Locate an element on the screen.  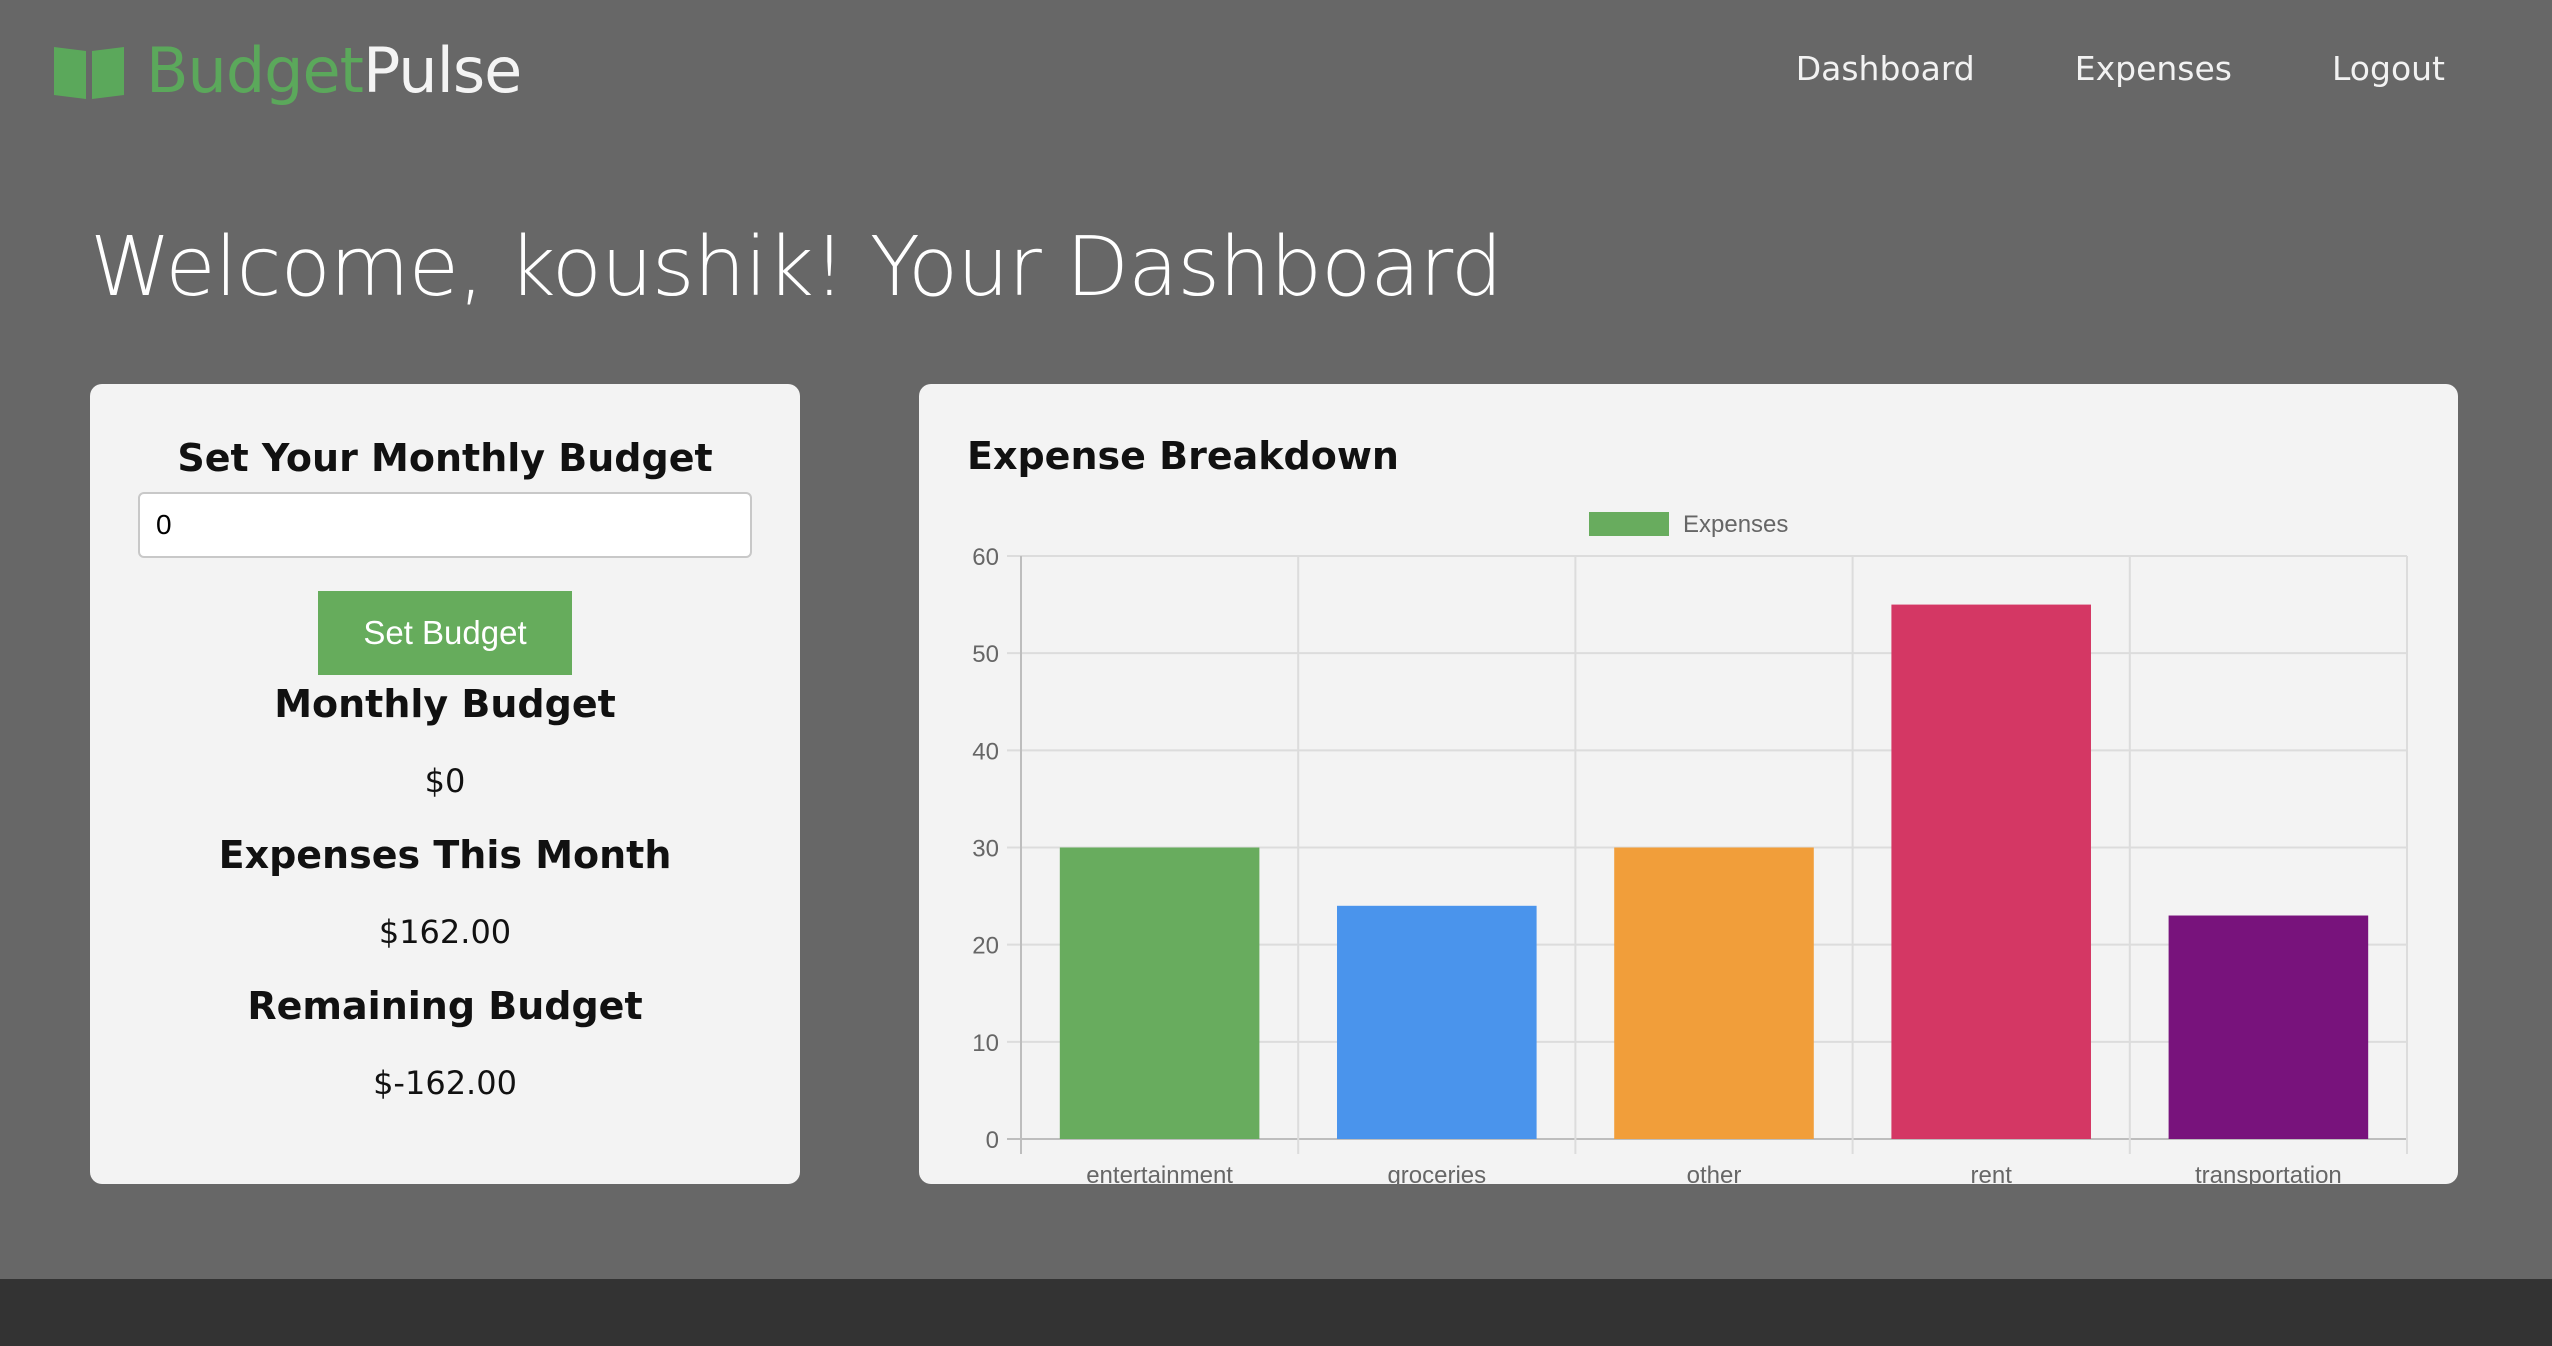
x-tick-label: entertainment is located at coordinates (1159, 1173).